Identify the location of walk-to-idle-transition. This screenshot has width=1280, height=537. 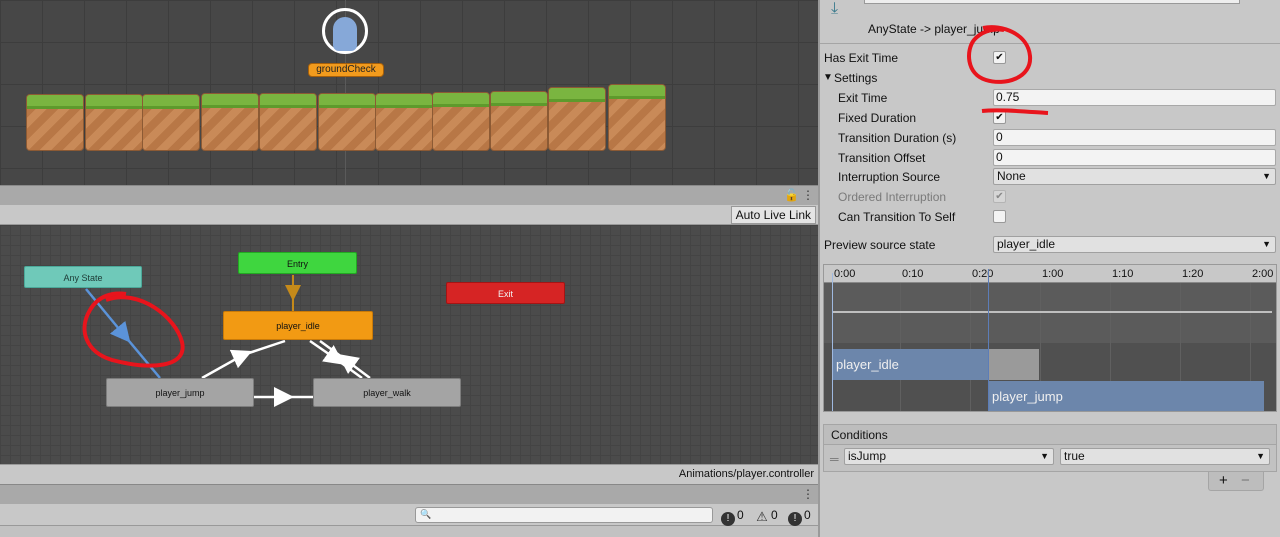
(345, 359).